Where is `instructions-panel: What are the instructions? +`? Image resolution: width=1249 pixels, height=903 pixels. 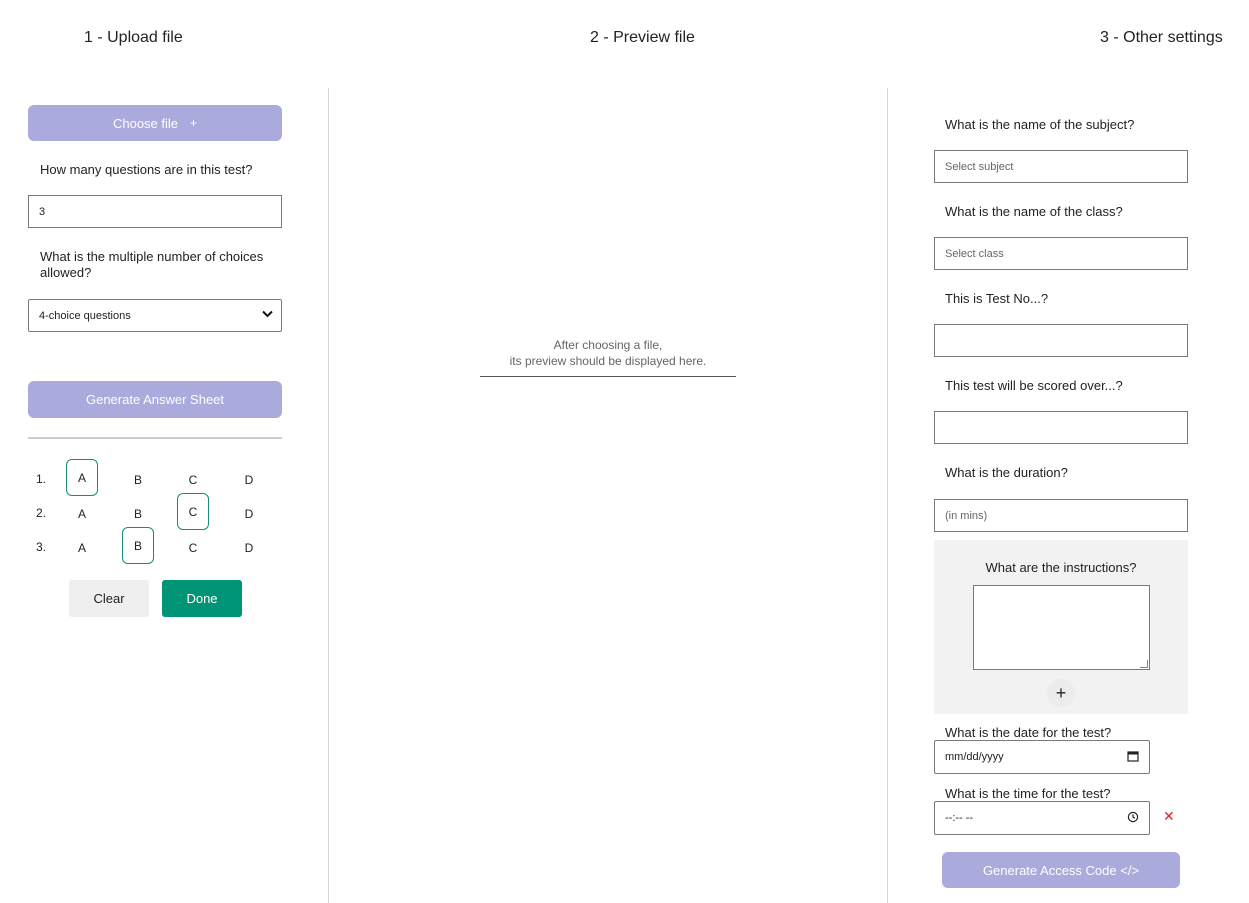 instructions-panel: What are the instructions? + is located at coordinates (1061, 627).